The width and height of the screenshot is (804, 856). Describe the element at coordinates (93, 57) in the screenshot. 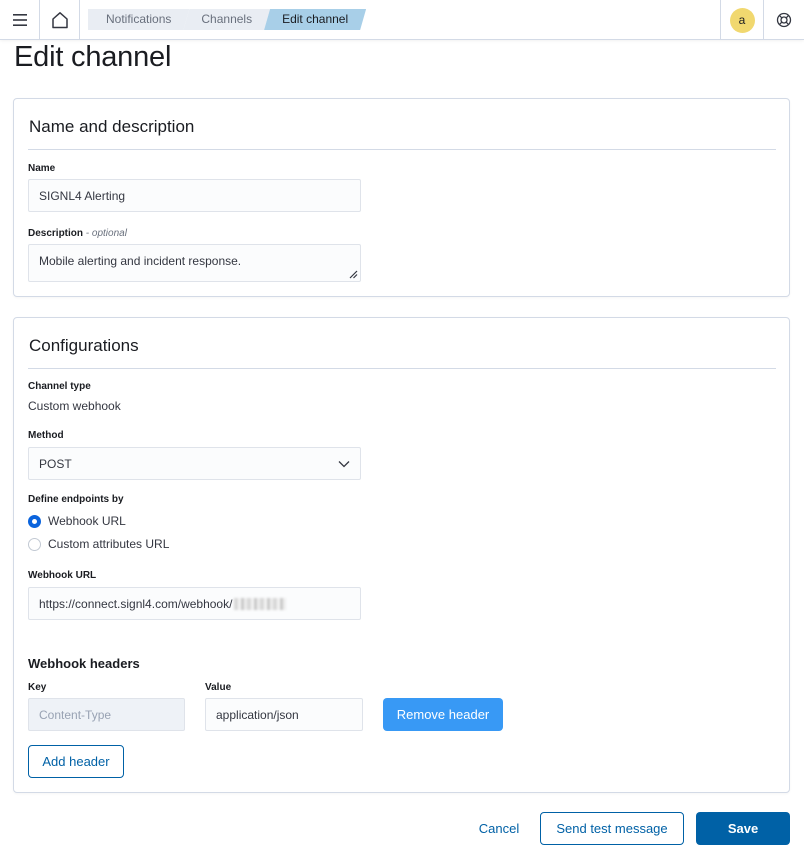

I see `page-title: Edit channel` at that location.